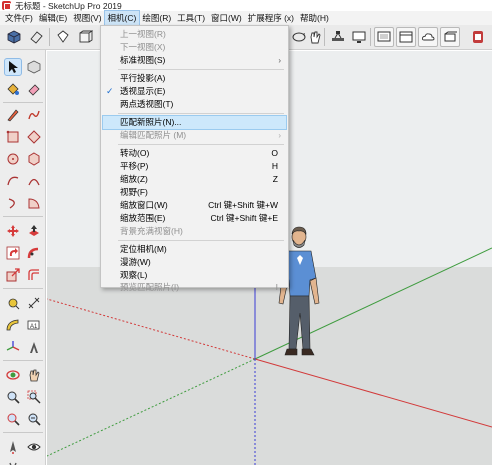  I want to click on menu-item-edit-matched-photo: 编辑匹配照片 (M) ›, so click(194, 135).